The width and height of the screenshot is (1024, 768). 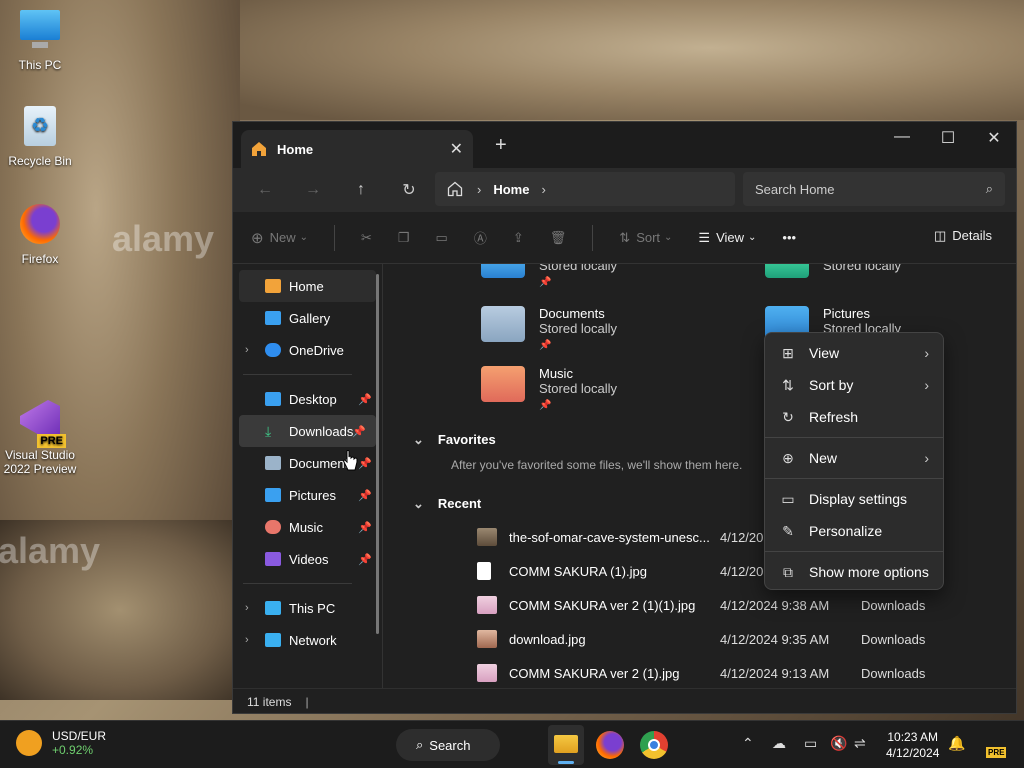 What do you see at coordinates (913, 737) in the screenshot?
I see `clock-time: 10:23 AM` at bounding box center [913, 737].